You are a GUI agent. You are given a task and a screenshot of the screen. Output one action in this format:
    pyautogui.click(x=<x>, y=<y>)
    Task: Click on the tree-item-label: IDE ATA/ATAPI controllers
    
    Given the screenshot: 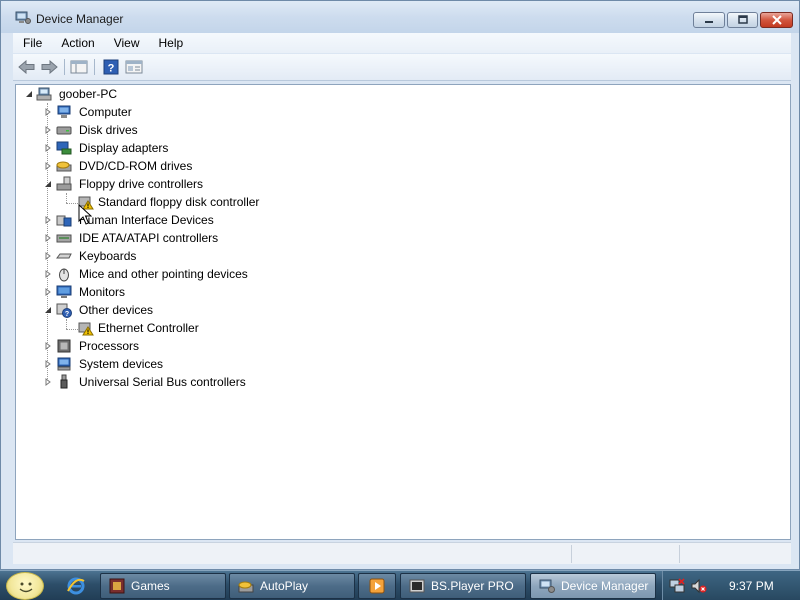 What is the action you would take?
    pyautogui.click(x=149, y=238)
    